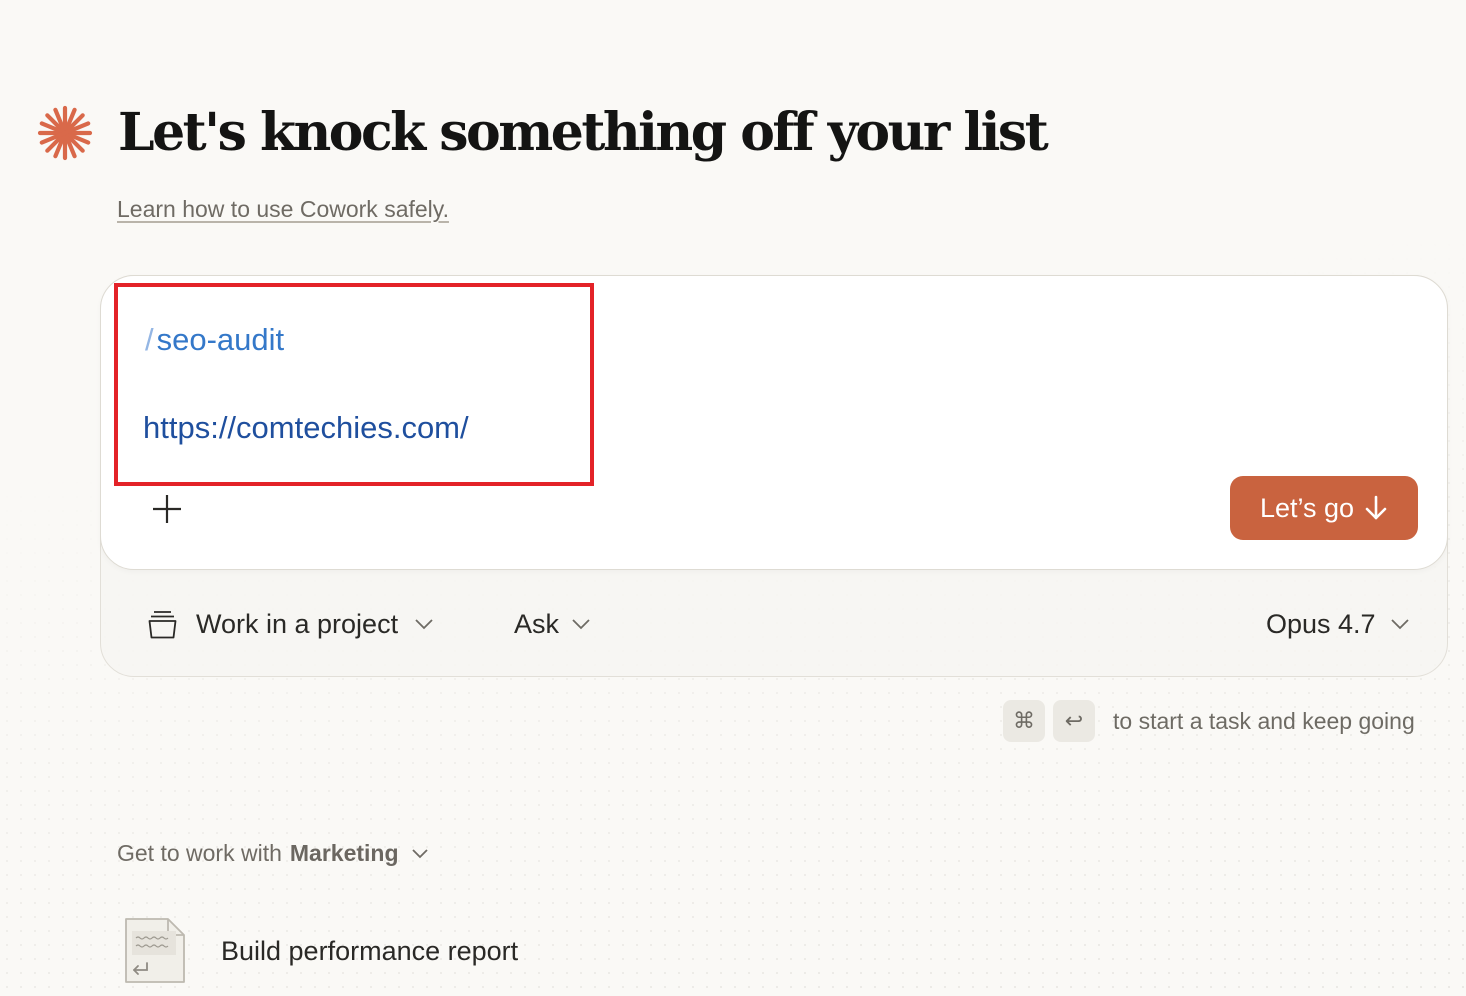 The height and width of the screenshot is (996, 1466). What do you see at coordinates (370, 950) in the screenshot?
I see `suggestion-label: Build performance report` at bounding box center [370, 950].